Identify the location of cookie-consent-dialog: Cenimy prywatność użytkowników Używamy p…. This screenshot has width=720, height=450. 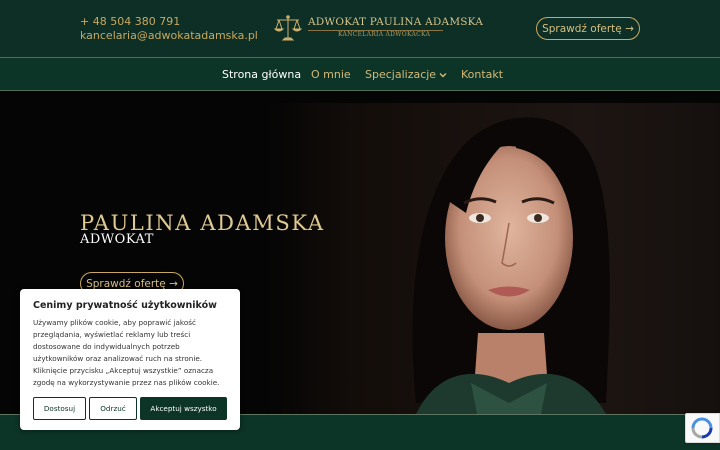
(130, 359).